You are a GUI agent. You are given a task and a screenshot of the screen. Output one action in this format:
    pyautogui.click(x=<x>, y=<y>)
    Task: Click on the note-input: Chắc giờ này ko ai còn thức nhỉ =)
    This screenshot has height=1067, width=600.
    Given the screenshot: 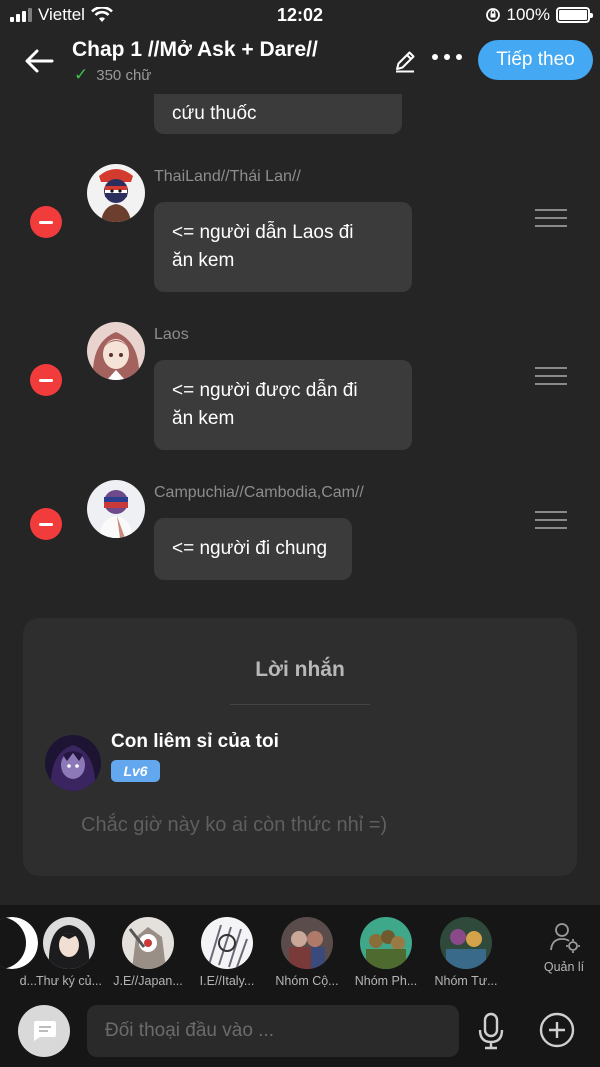 What is the action you would take?
    pyautogui.click(x=234, y=825)
    